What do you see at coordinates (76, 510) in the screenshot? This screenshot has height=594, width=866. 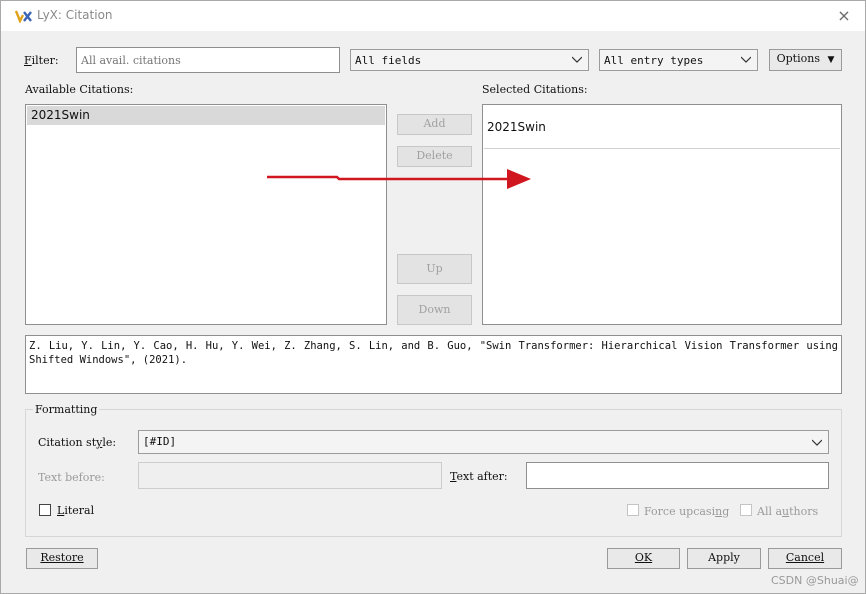 I see `literal-label: Literal` at bounding box center [76, 510].